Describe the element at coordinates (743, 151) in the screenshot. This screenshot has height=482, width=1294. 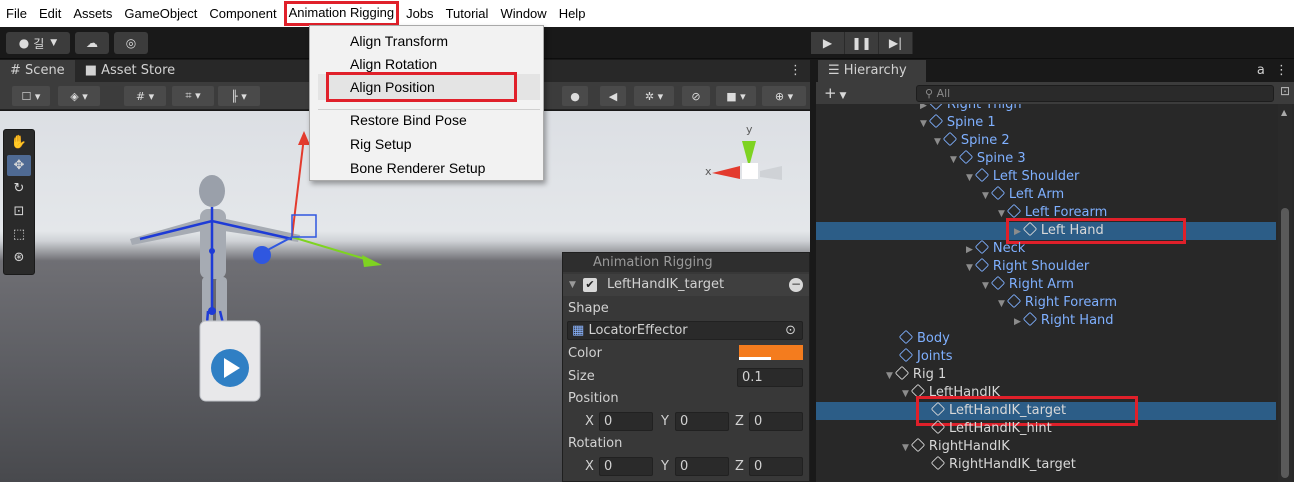
I see `orientation-gizmo: y x` at that location.